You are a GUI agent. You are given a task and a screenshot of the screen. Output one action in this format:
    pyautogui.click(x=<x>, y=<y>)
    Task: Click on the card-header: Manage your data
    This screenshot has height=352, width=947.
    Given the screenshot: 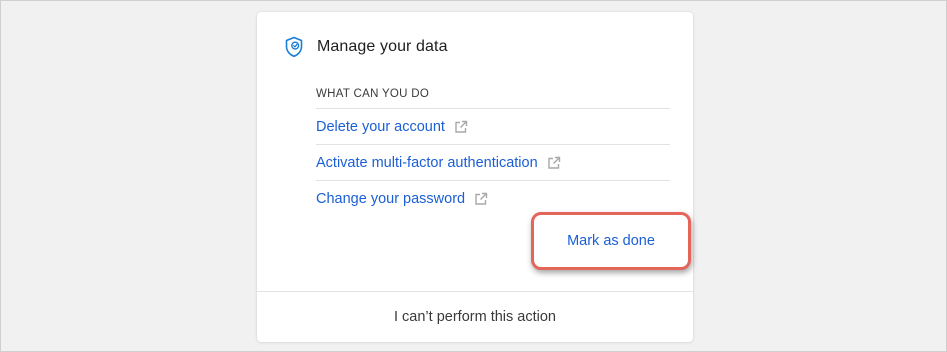 What is the action you would take?
    pyautogui.click(x=366, y=47)
    